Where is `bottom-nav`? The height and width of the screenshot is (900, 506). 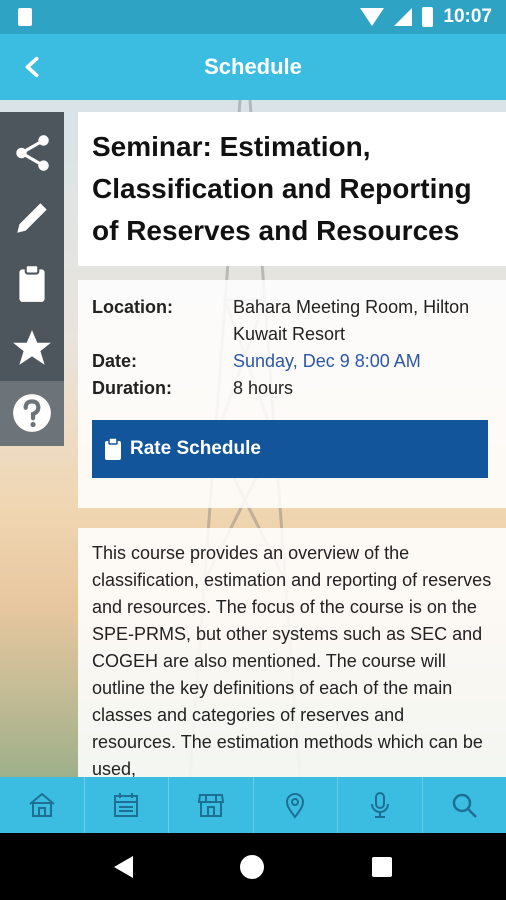
bottom-nav is located at coordinates (253, 805).